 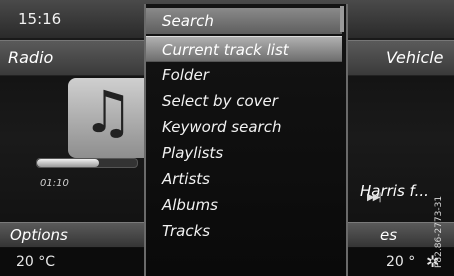 What do you see at coordinates (39, 235) in the screenshot?
I see `options-button: Options` at bounding box center [39, 235].